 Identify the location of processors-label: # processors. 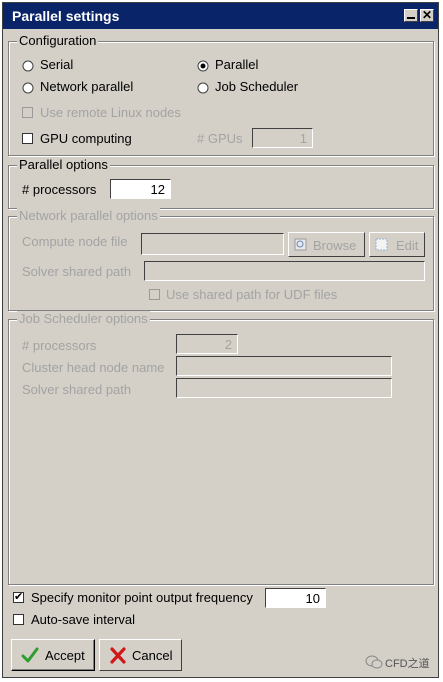
(59, 189).